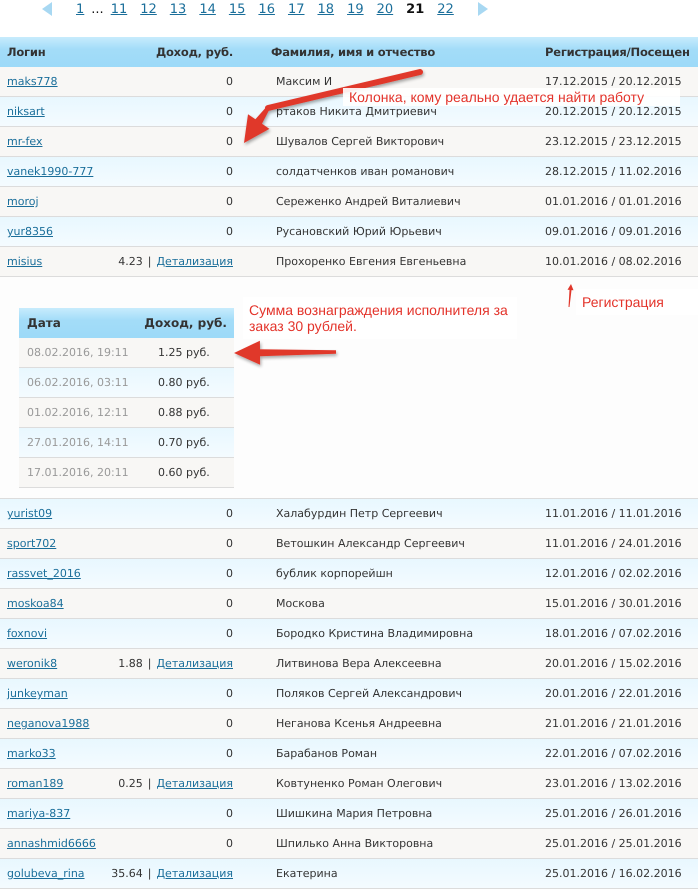 The image size is (698, 893). What do you see at coordinates (613, 693) in the screenshot?
I see `registration-dates: 20.01.2016 / 22.01.2016` at bounding box center [613, 693].